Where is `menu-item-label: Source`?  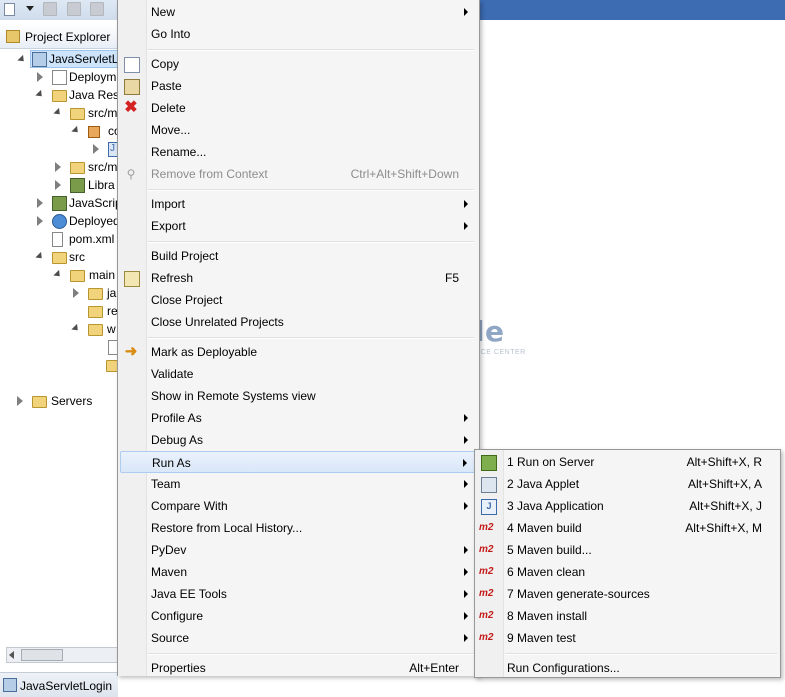
menu-item-label: Source is located at coordinates (170, 638).